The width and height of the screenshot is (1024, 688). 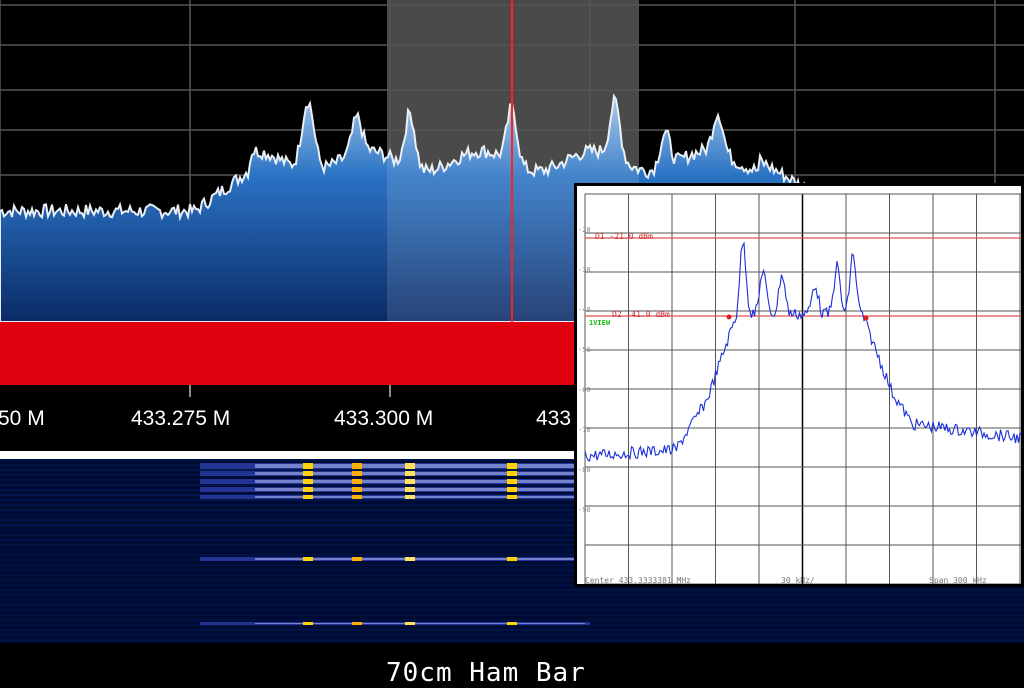 What do you see at coordinates (584, 470) in the screenshot?
I see `y-tick: -80` at bounding box center [584, 470].